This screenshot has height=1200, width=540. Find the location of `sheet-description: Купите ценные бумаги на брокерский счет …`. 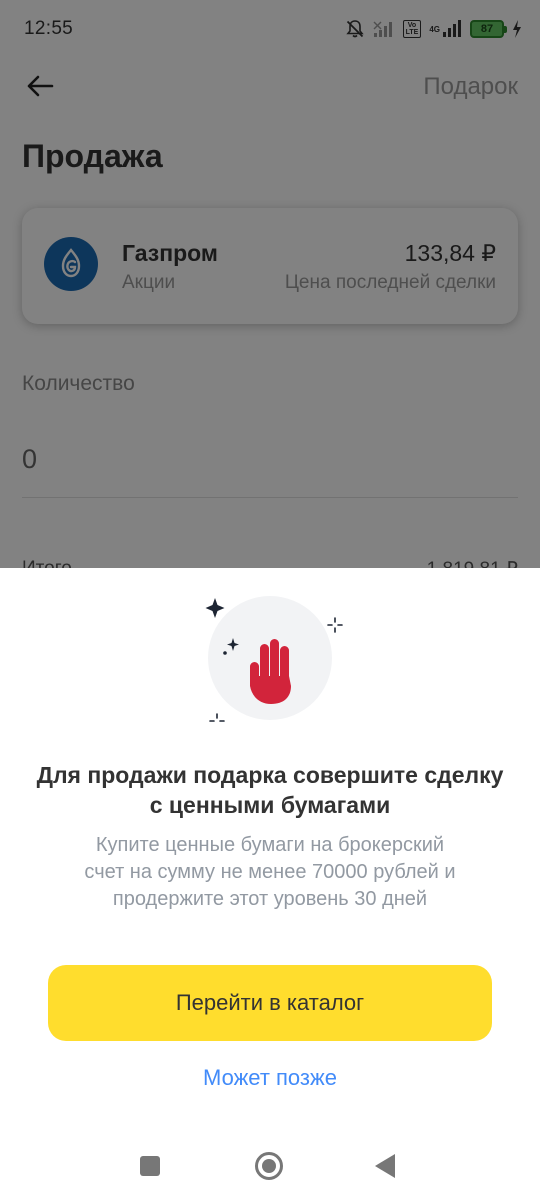

sheet-description: Купите ценные бумаги на брокерский счет … is located at coordinates (270, 872).